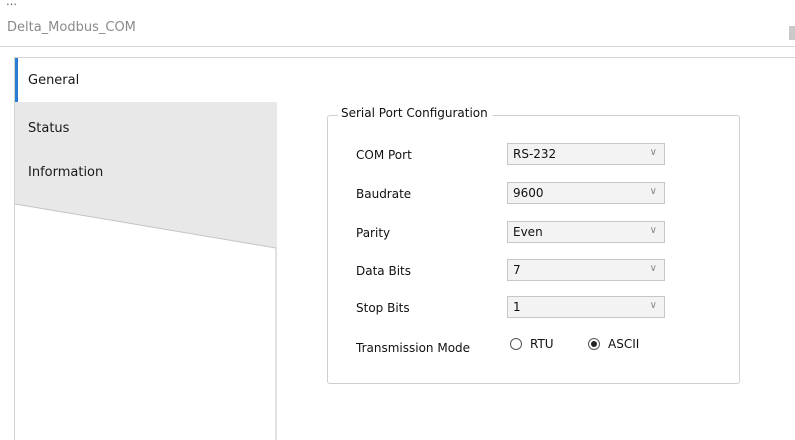 This screenshot has height=440, width=795. I want to click on rtu-radio: RTU, so click(532, 344).